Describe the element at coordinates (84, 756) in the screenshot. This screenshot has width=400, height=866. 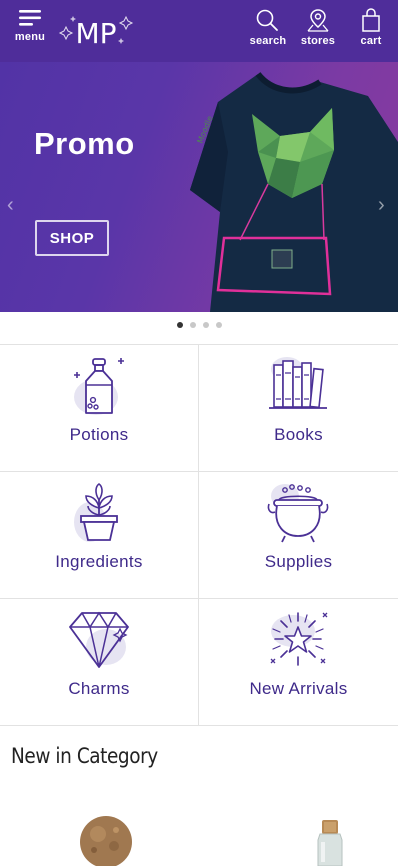
I see `section-title: New in Category` at that location.